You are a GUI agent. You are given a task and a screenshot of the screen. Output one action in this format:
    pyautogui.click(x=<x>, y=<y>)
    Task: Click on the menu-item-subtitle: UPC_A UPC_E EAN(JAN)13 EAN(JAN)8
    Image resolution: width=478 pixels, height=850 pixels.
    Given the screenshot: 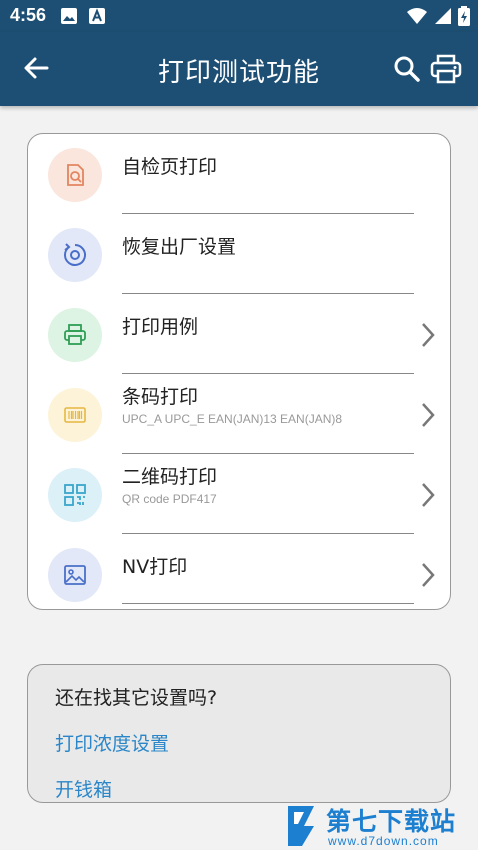 What is the action you would take?
    pyautogui.click(x=232, y=419)
    